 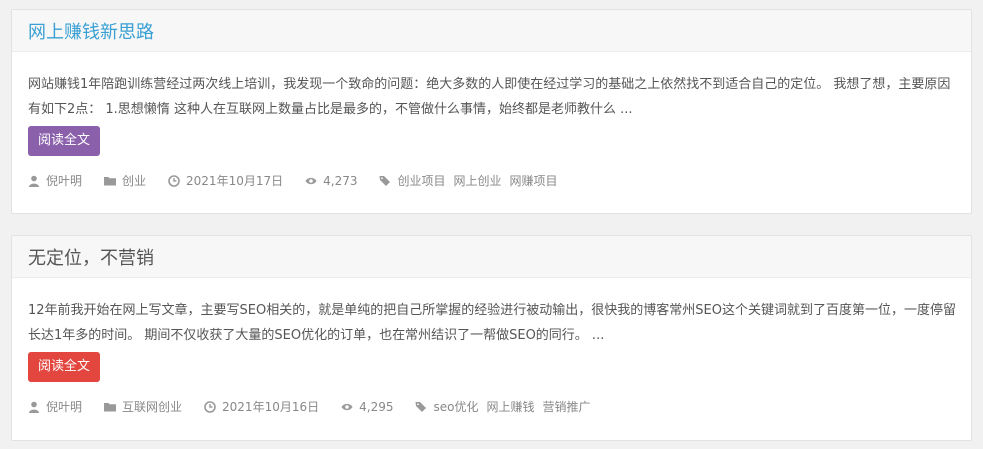 I want to click on post-header: 网上赚钱新思路, so click(x=491, y=31).